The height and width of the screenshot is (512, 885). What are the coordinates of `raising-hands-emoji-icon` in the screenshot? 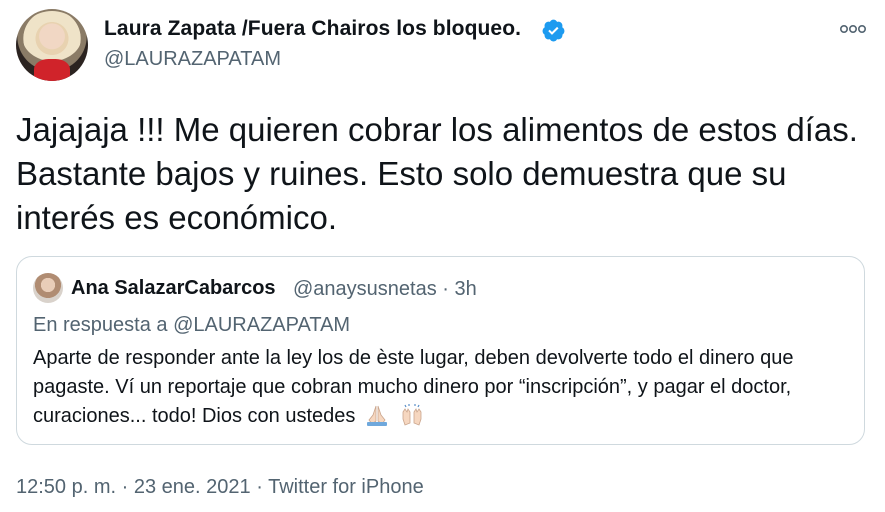 It's located at (411, 415).